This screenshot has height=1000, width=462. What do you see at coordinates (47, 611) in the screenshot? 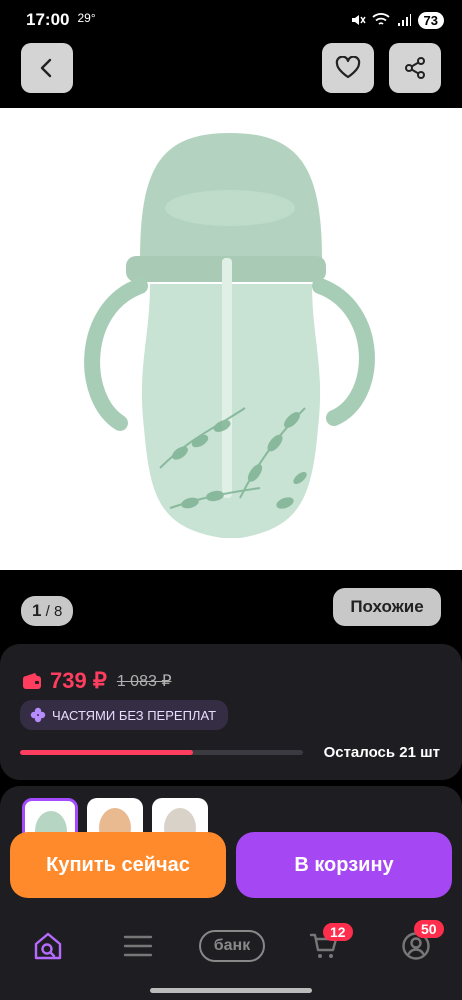
I see `image-page-counter: 1 / 8` at bounding box center [47, 611].